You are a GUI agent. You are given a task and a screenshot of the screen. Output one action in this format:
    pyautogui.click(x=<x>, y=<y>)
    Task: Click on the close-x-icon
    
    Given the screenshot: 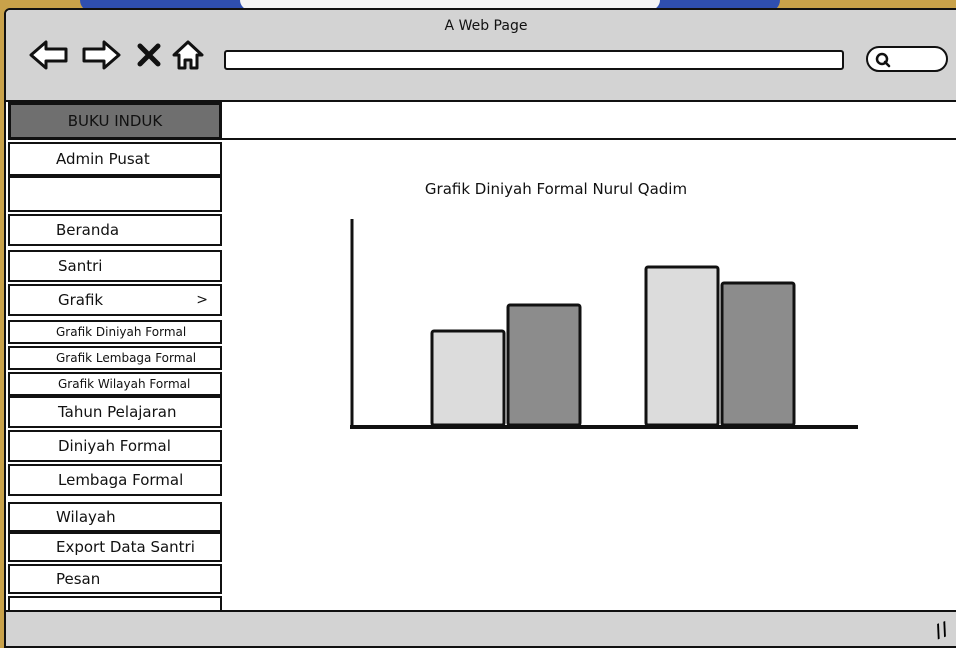 What is the action you would take?
    pyautogui.click(x=149, y=55)
    